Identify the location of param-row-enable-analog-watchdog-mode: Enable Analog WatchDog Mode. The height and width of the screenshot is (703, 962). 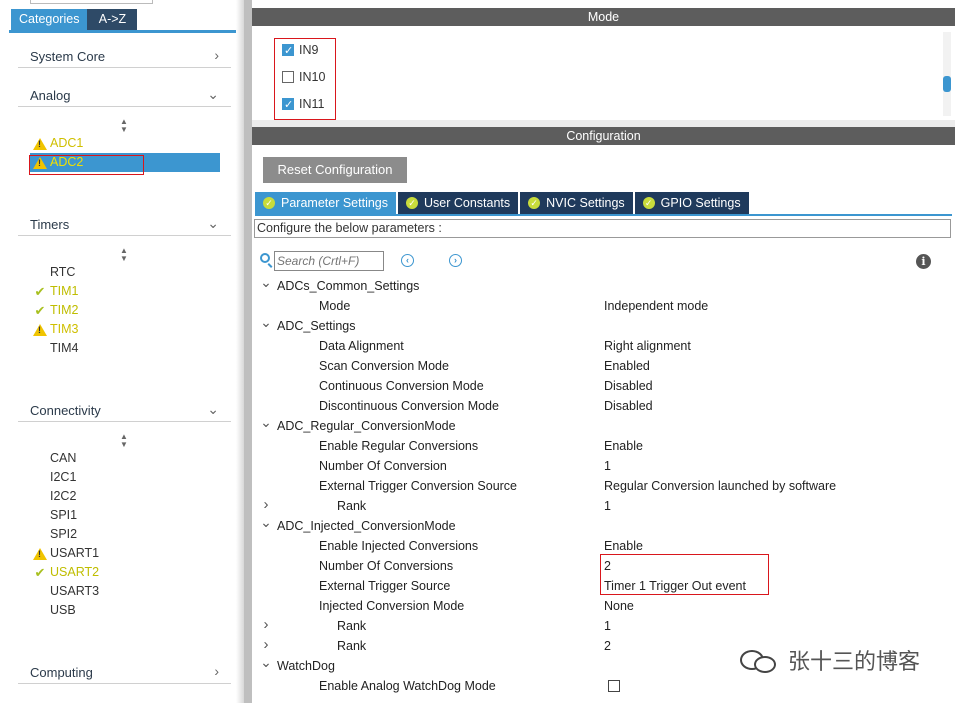
(603, 686).